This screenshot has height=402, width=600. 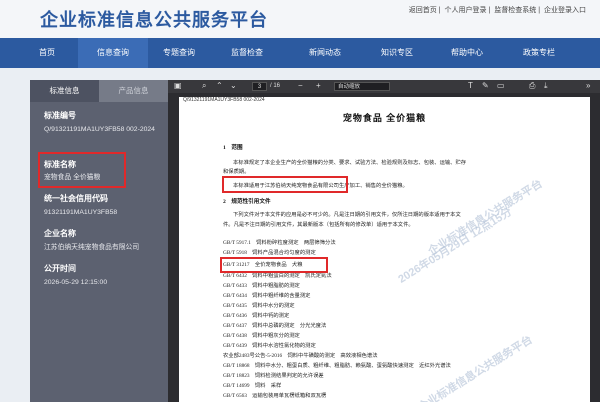 What do you see at coordinates (233, 86) in the screenshot?
I see `chevron-down-icon: ⌄` at bounding box center [233, 86].